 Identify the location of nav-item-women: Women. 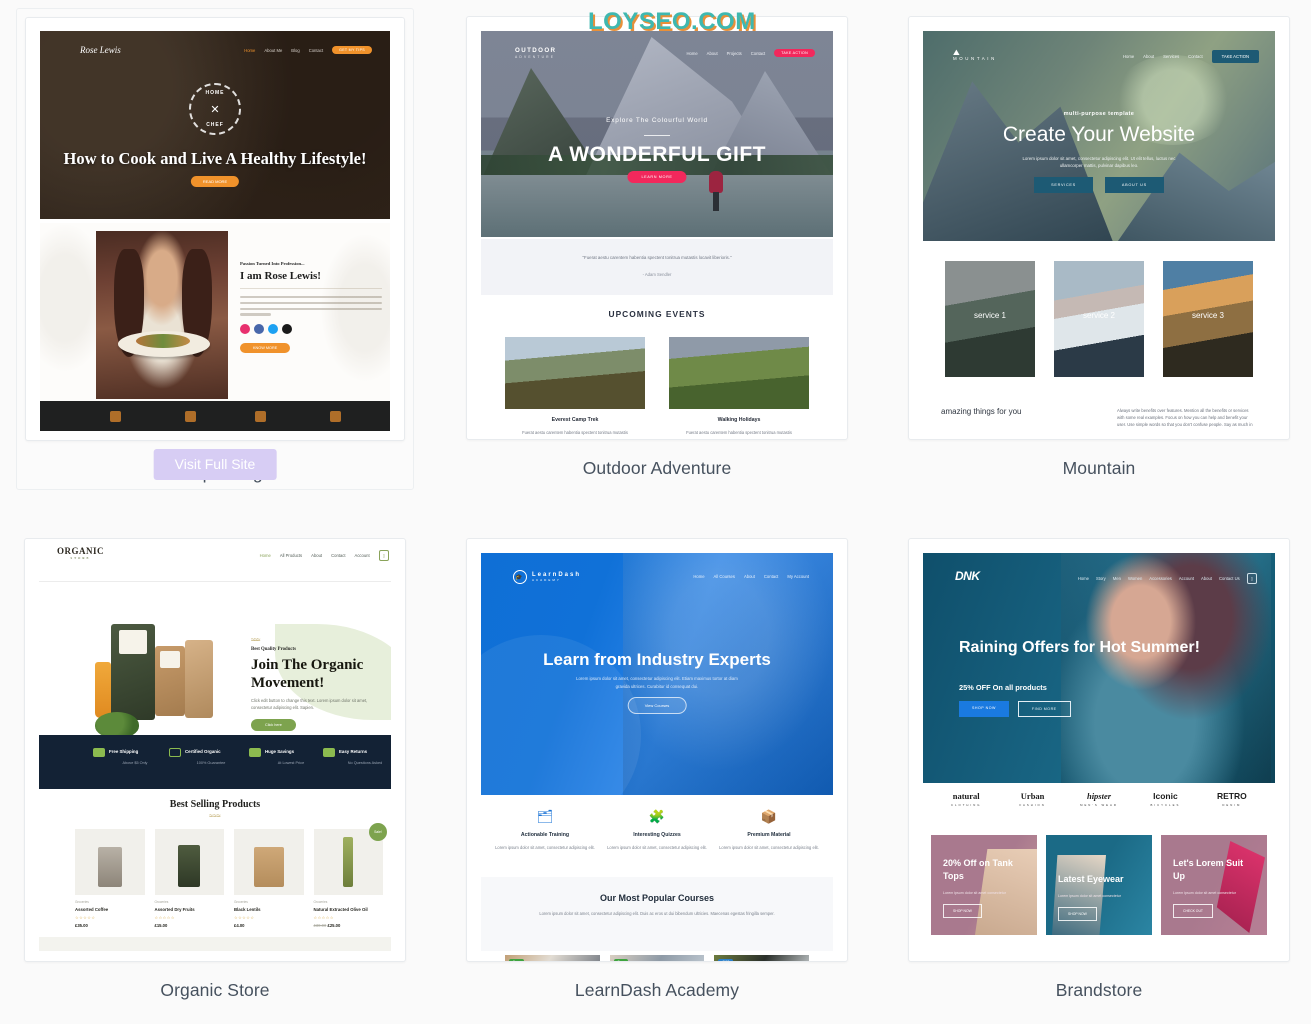
(1135, 578).